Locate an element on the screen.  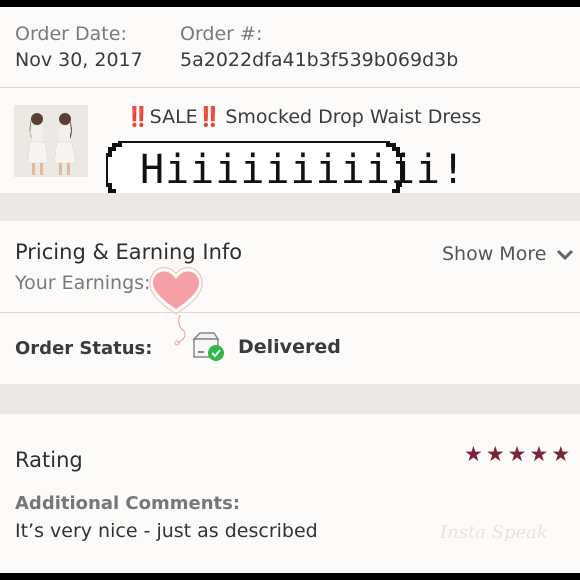
speech-bubble-text: Hiiiiiiiiiii! is located at coordinates (303, 170).